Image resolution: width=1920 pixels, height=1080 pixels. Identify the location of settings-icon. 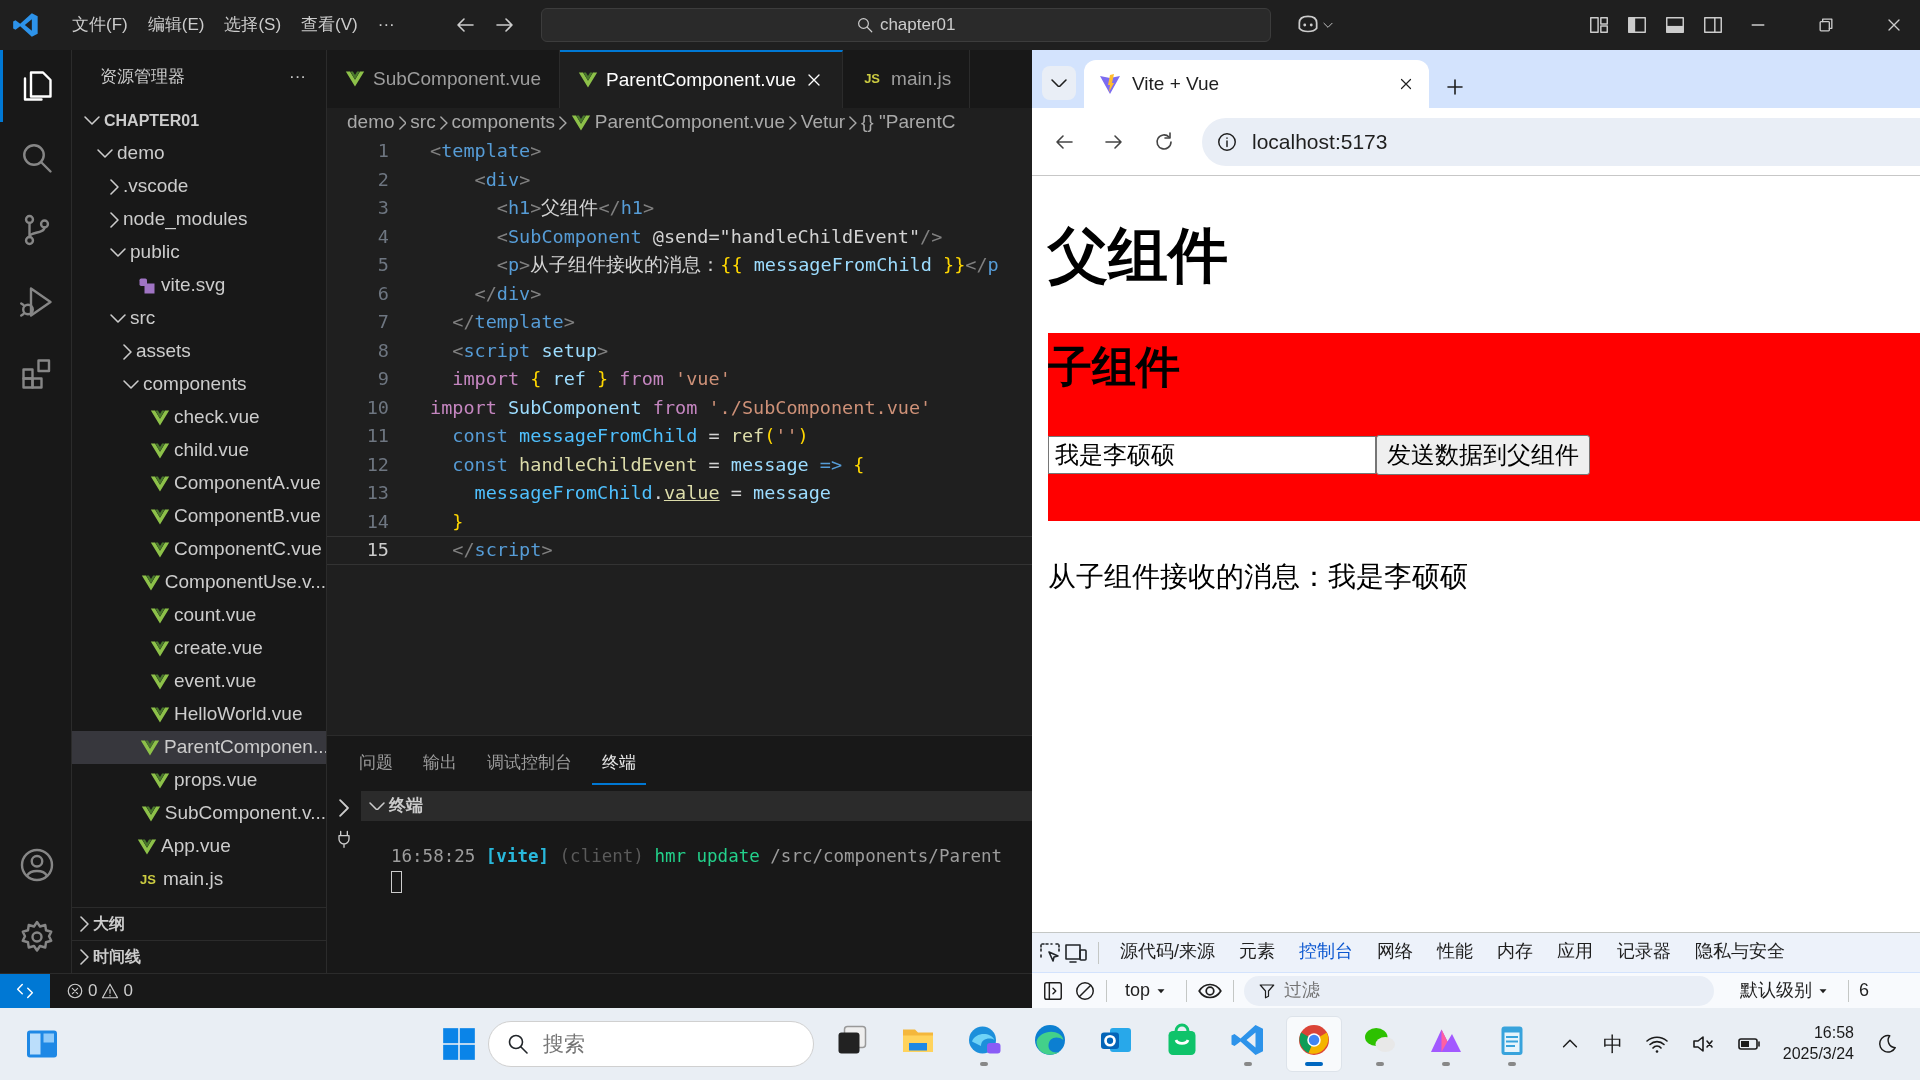
(37, 937).